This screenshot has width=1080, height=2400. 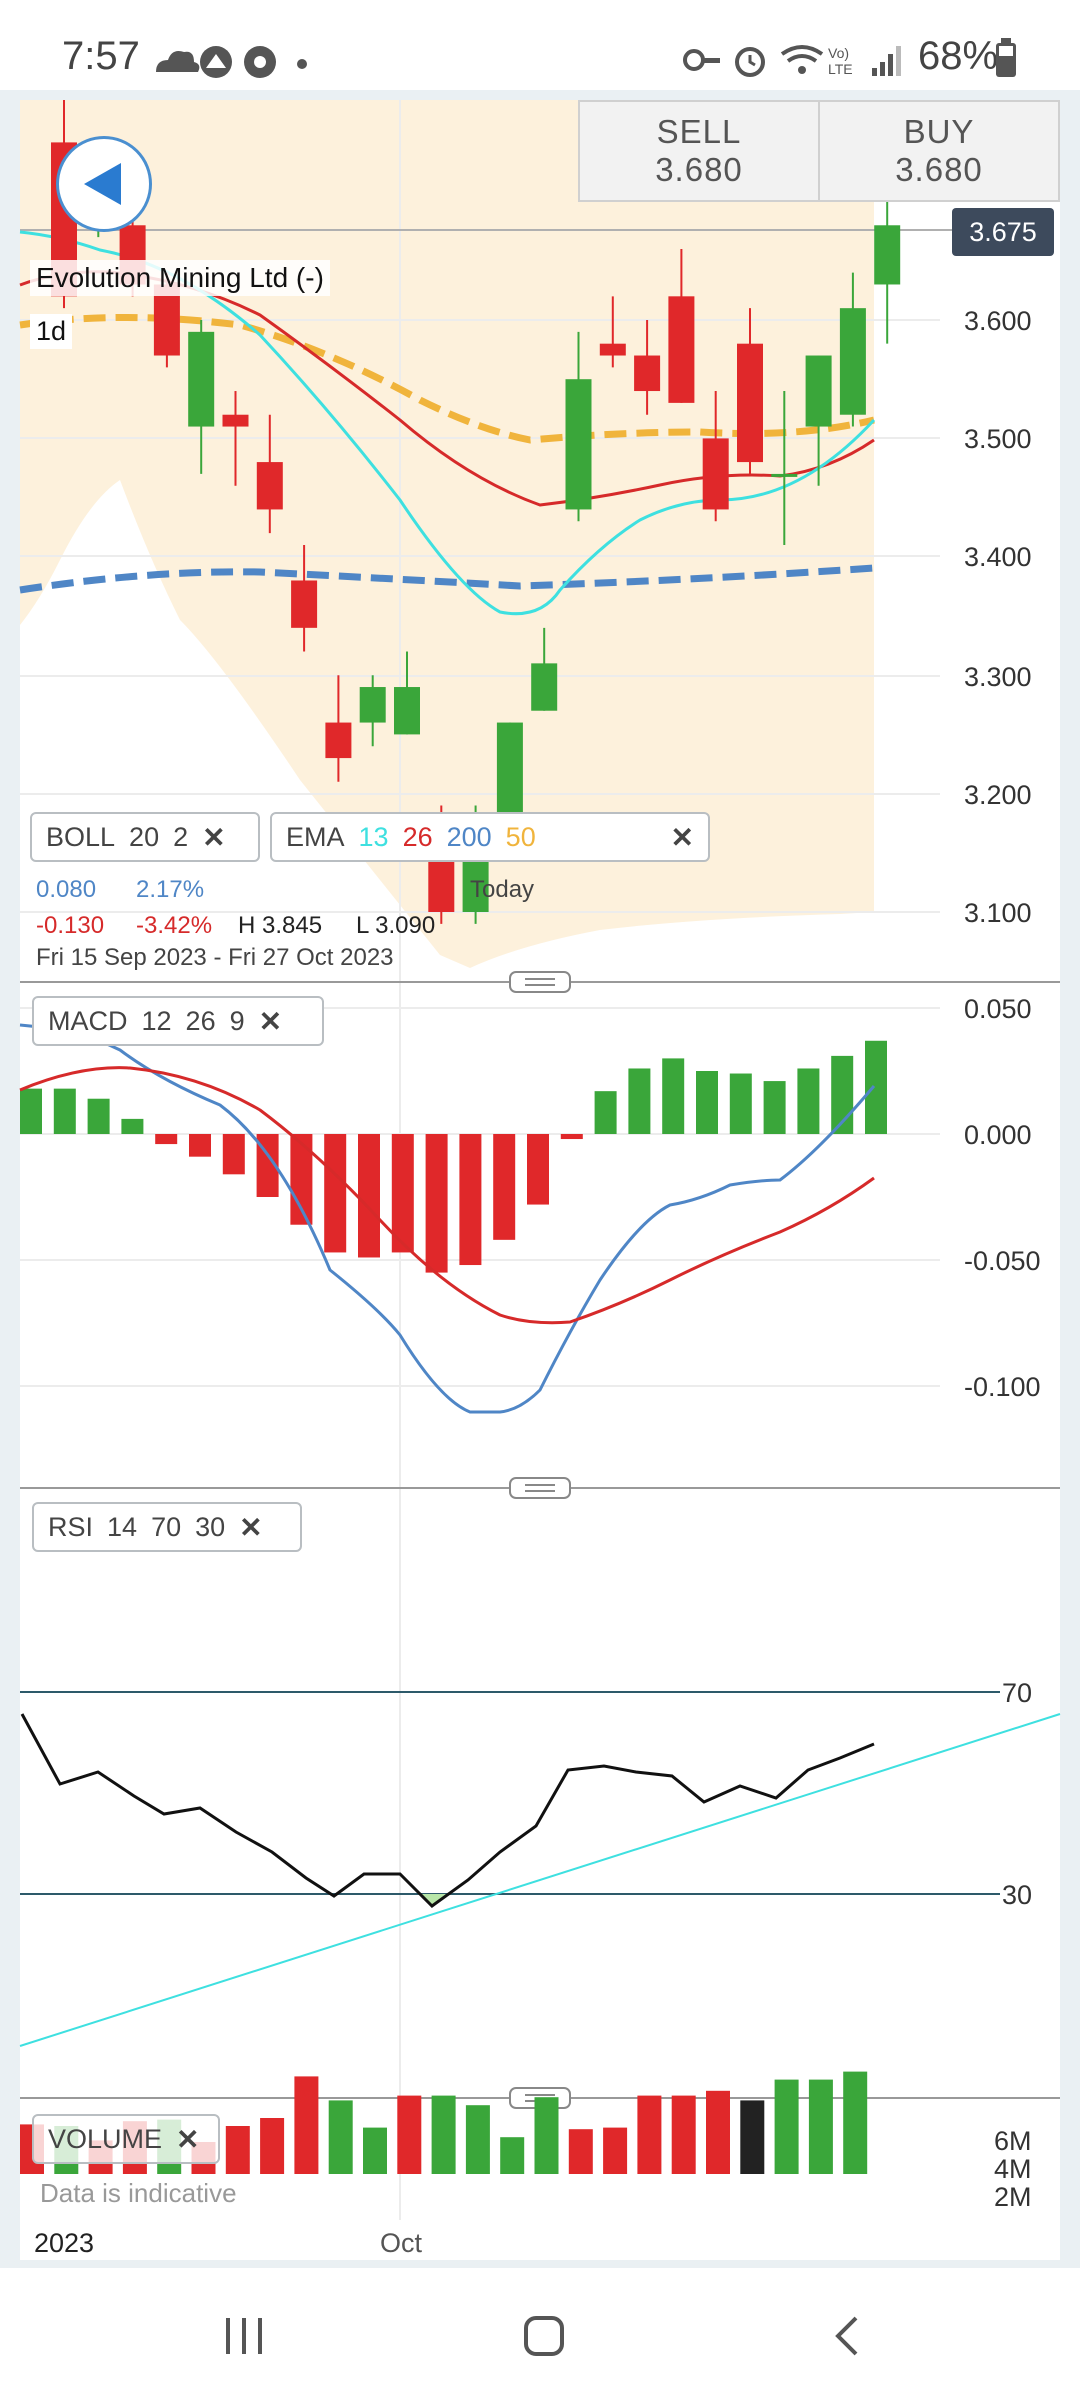 I want to click on candle, so click(x=887, y=260).